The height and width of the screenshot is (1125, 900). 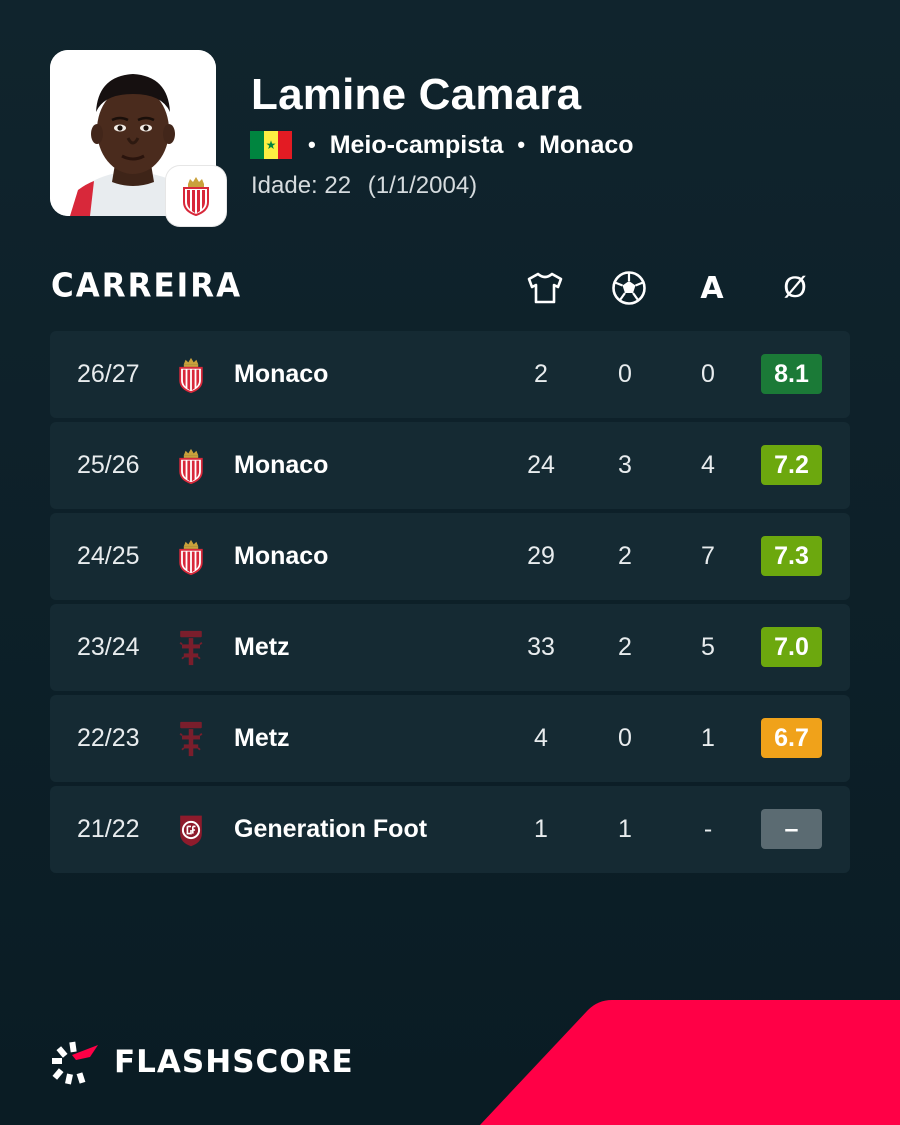 I want to click on current-club-badge, so click(x=196, y=196).